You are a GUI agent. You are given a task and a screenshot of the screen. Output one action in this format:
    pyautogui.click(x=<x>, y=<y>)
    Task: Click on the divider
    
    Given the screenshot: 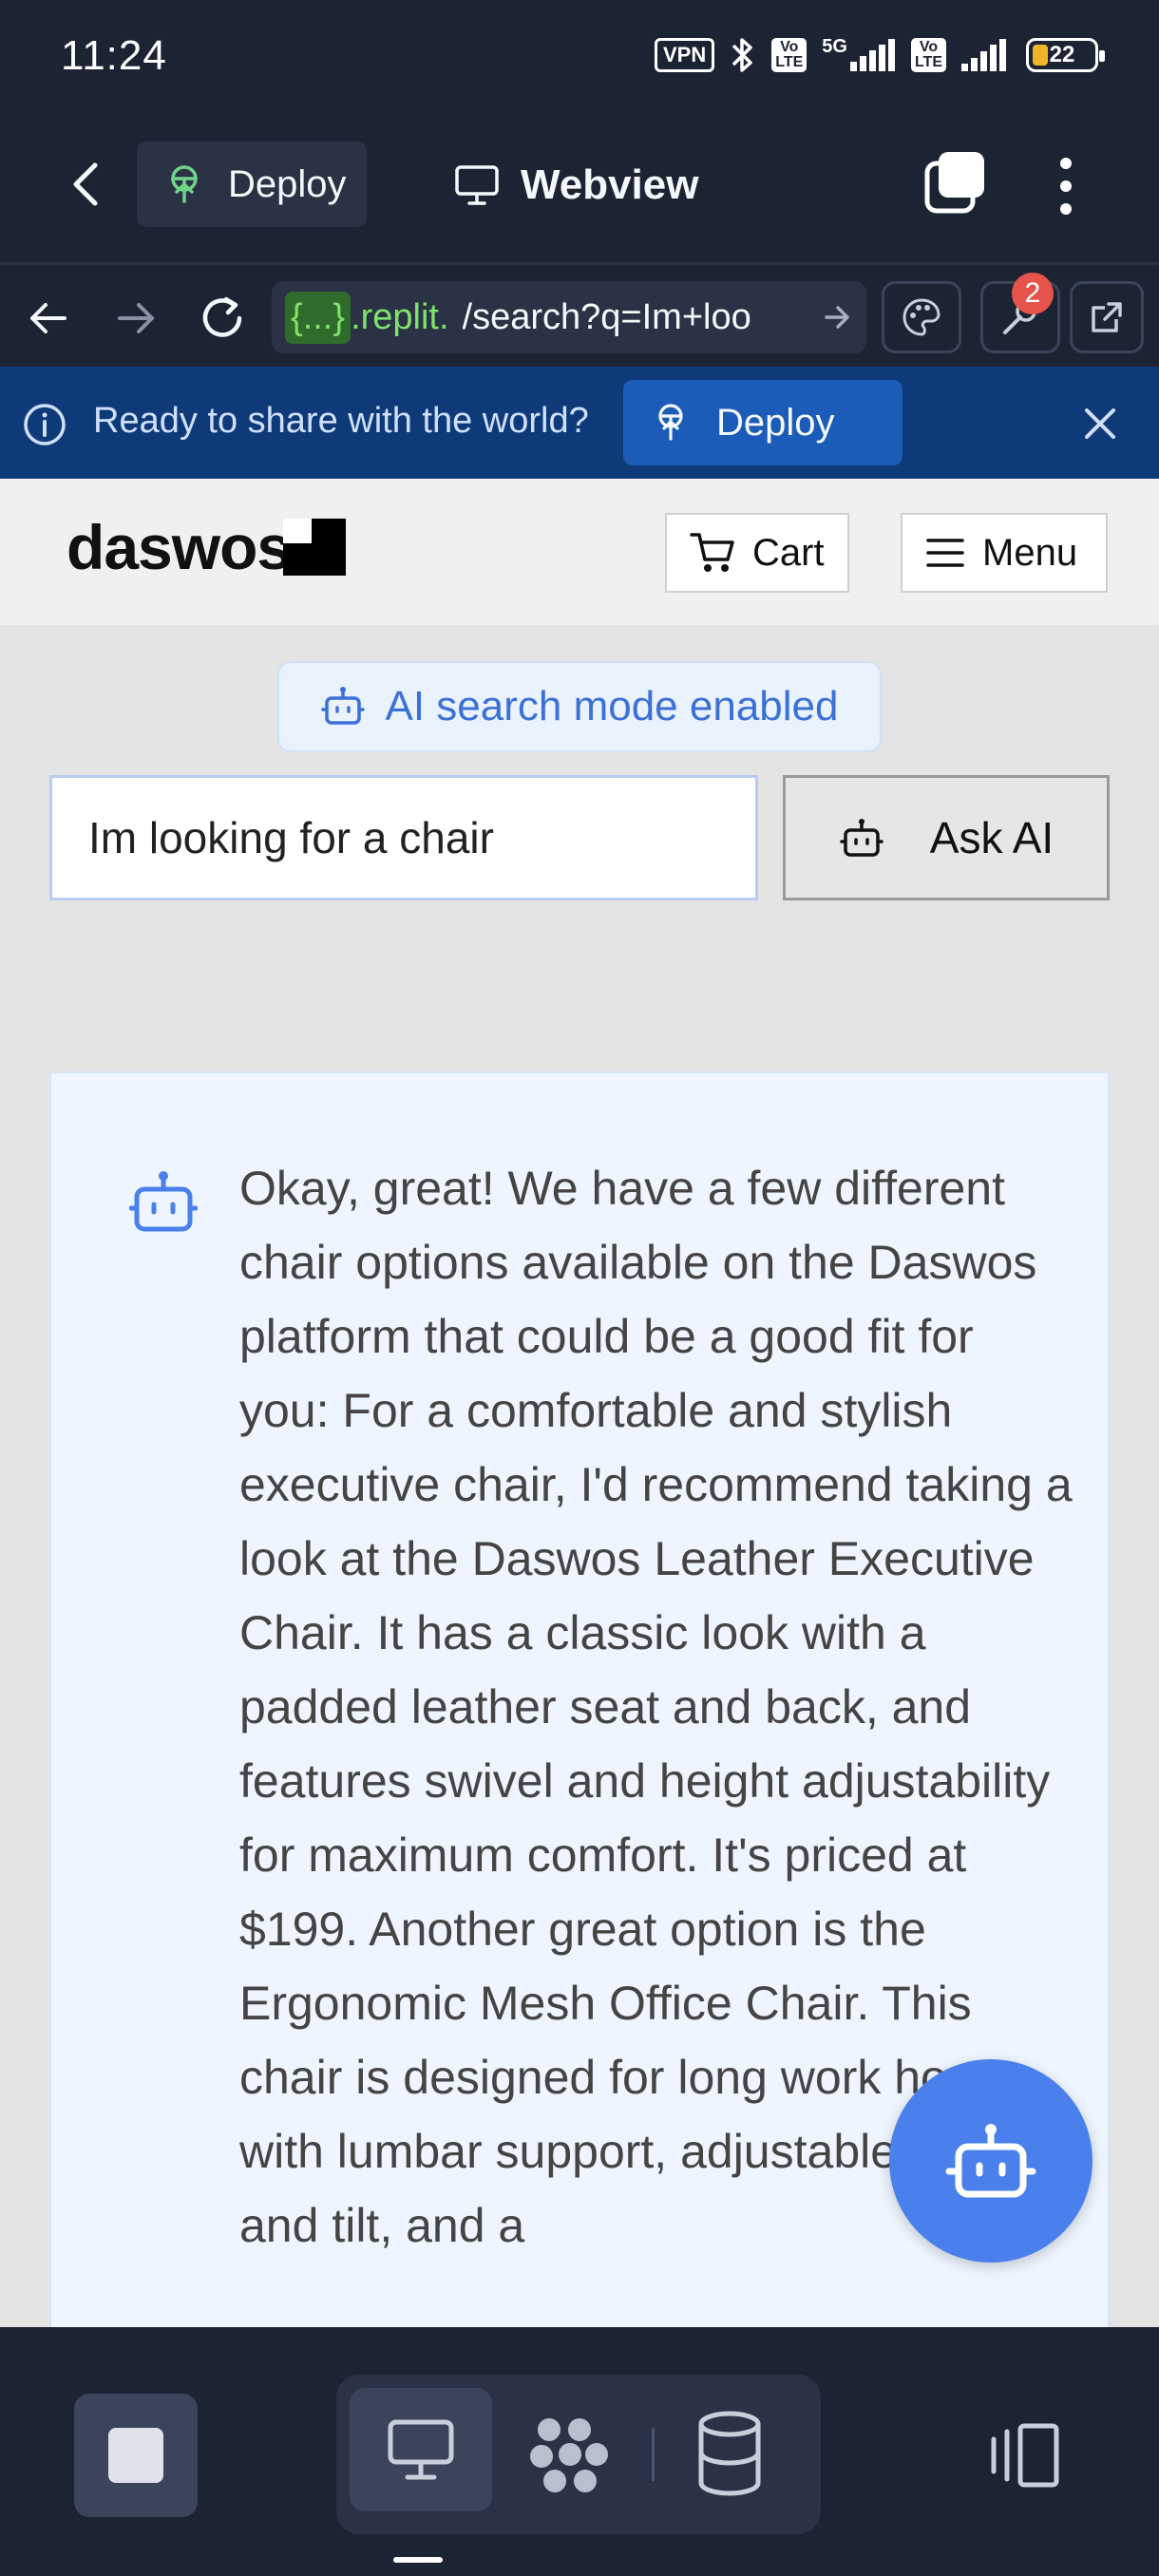 What is the action you would take?
    pyautogui.click(x=653, y=2454)
    